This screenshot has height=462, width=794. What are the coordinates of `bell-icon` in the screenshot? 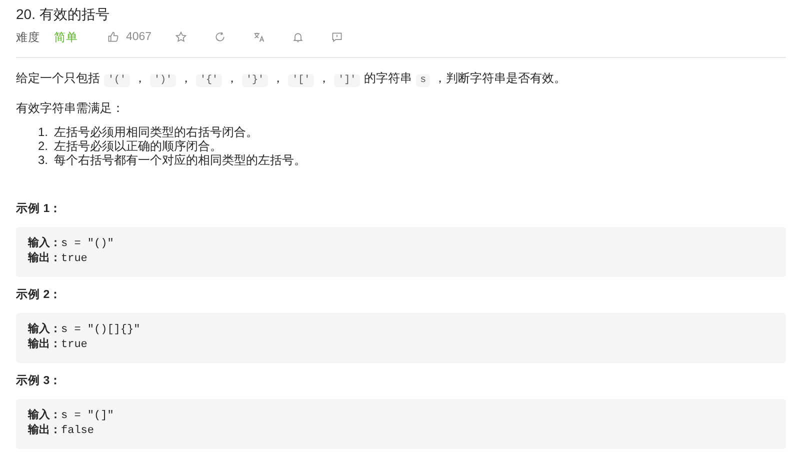 It's located at (298, 37).